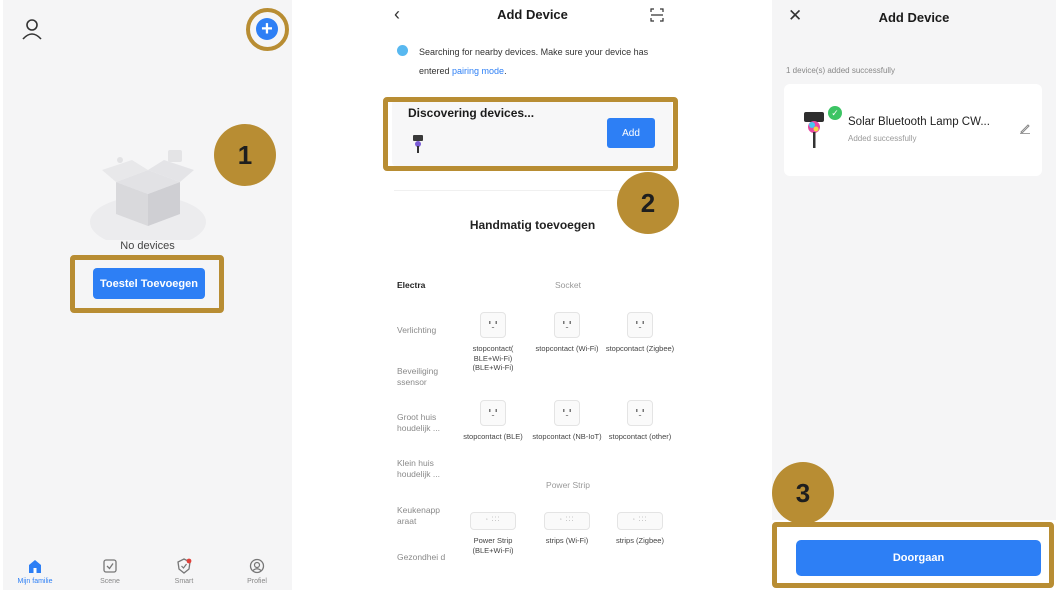 The height and width of the screenshot is (590, 1056). Describe the element at coordinates (147, 246) in the screenshot. I see `empty-state-text: No devices` at that location.